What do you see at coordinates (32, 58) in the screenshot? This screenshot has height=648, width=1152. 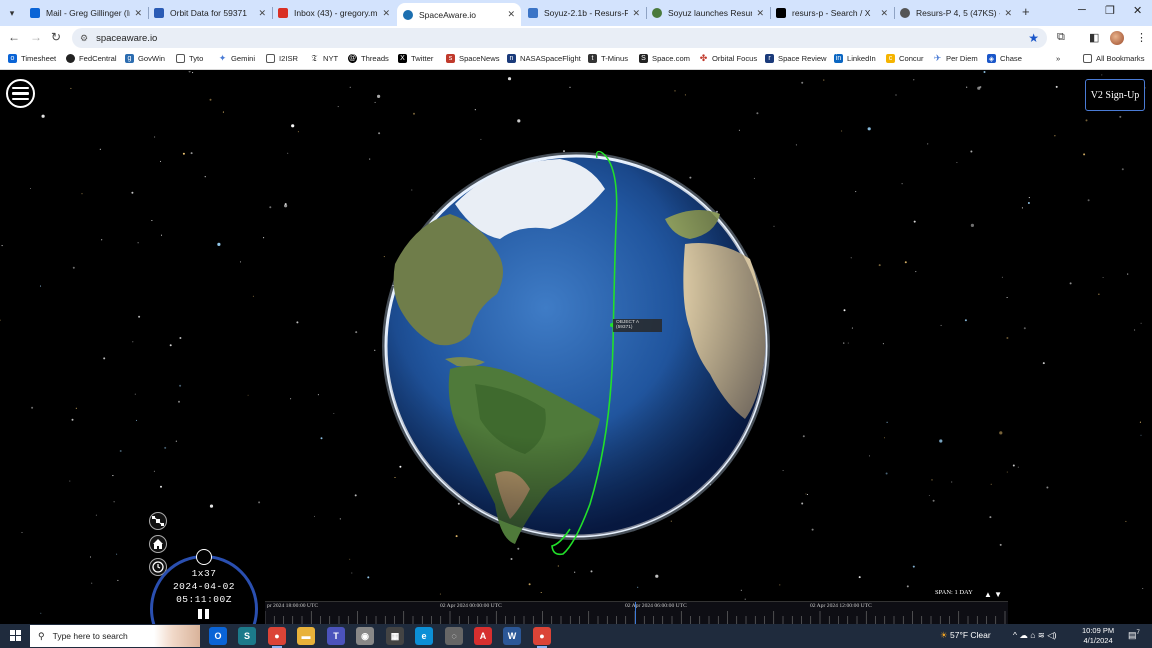 I see `bookmark-timesheet: o Timesheet` at bounding box center [32, 58].